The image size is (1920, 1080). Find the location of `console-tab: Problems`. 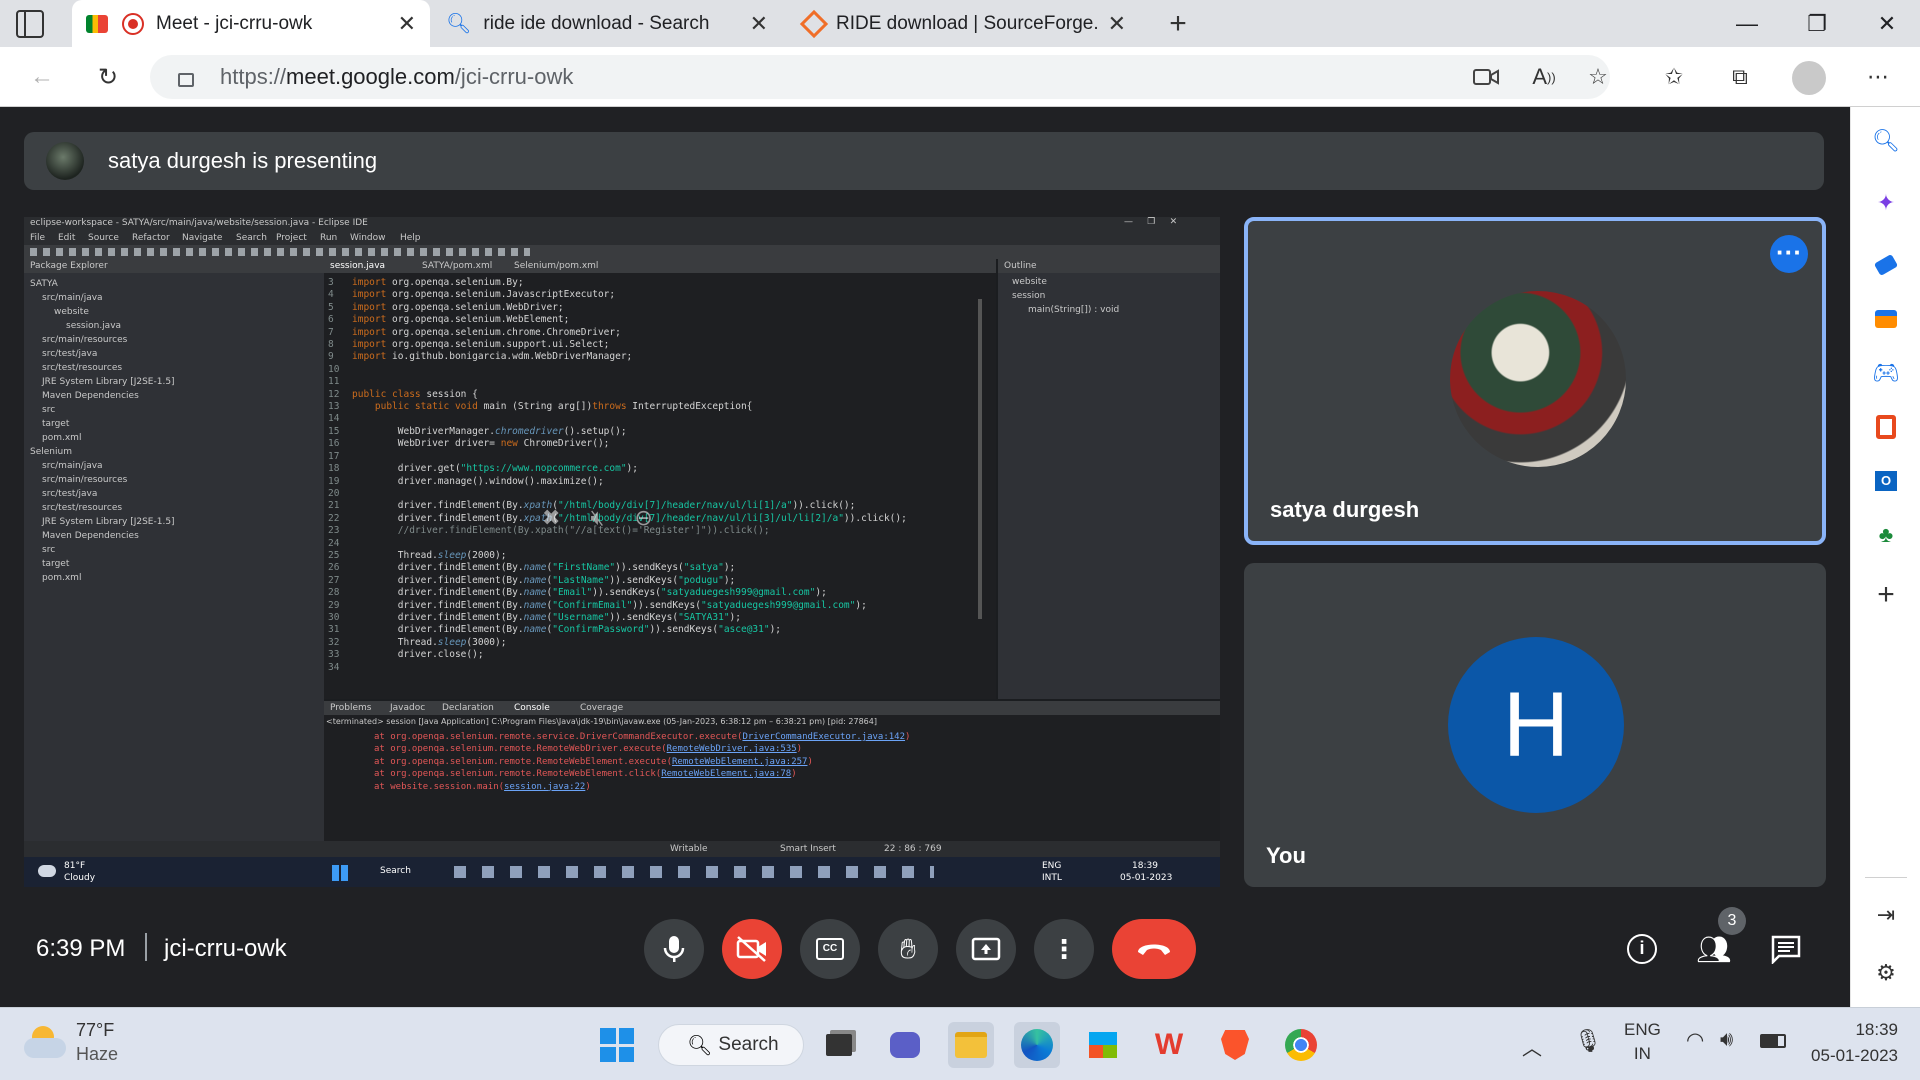

console-tab: Problems is located at coordinates (350, 708).